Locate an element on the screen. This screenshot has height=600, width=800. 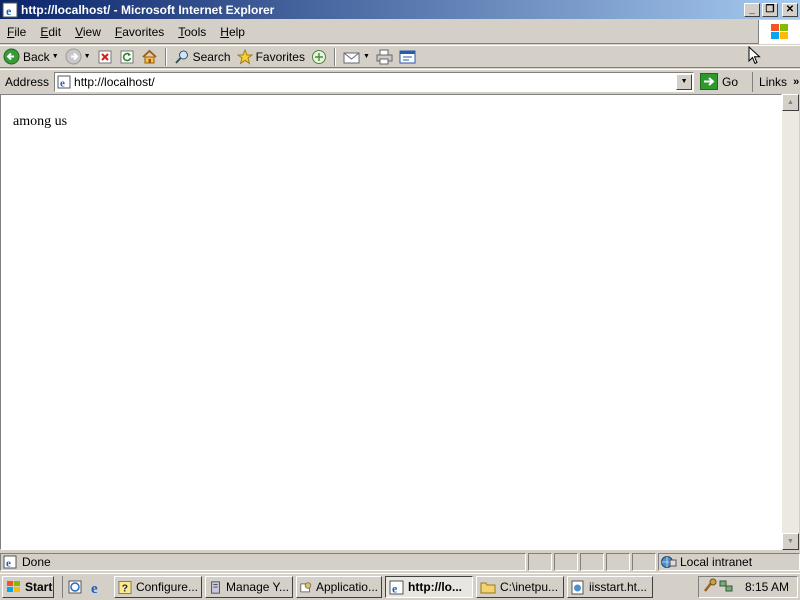
forward-button: ▼ is located at coordinates (78, 57).